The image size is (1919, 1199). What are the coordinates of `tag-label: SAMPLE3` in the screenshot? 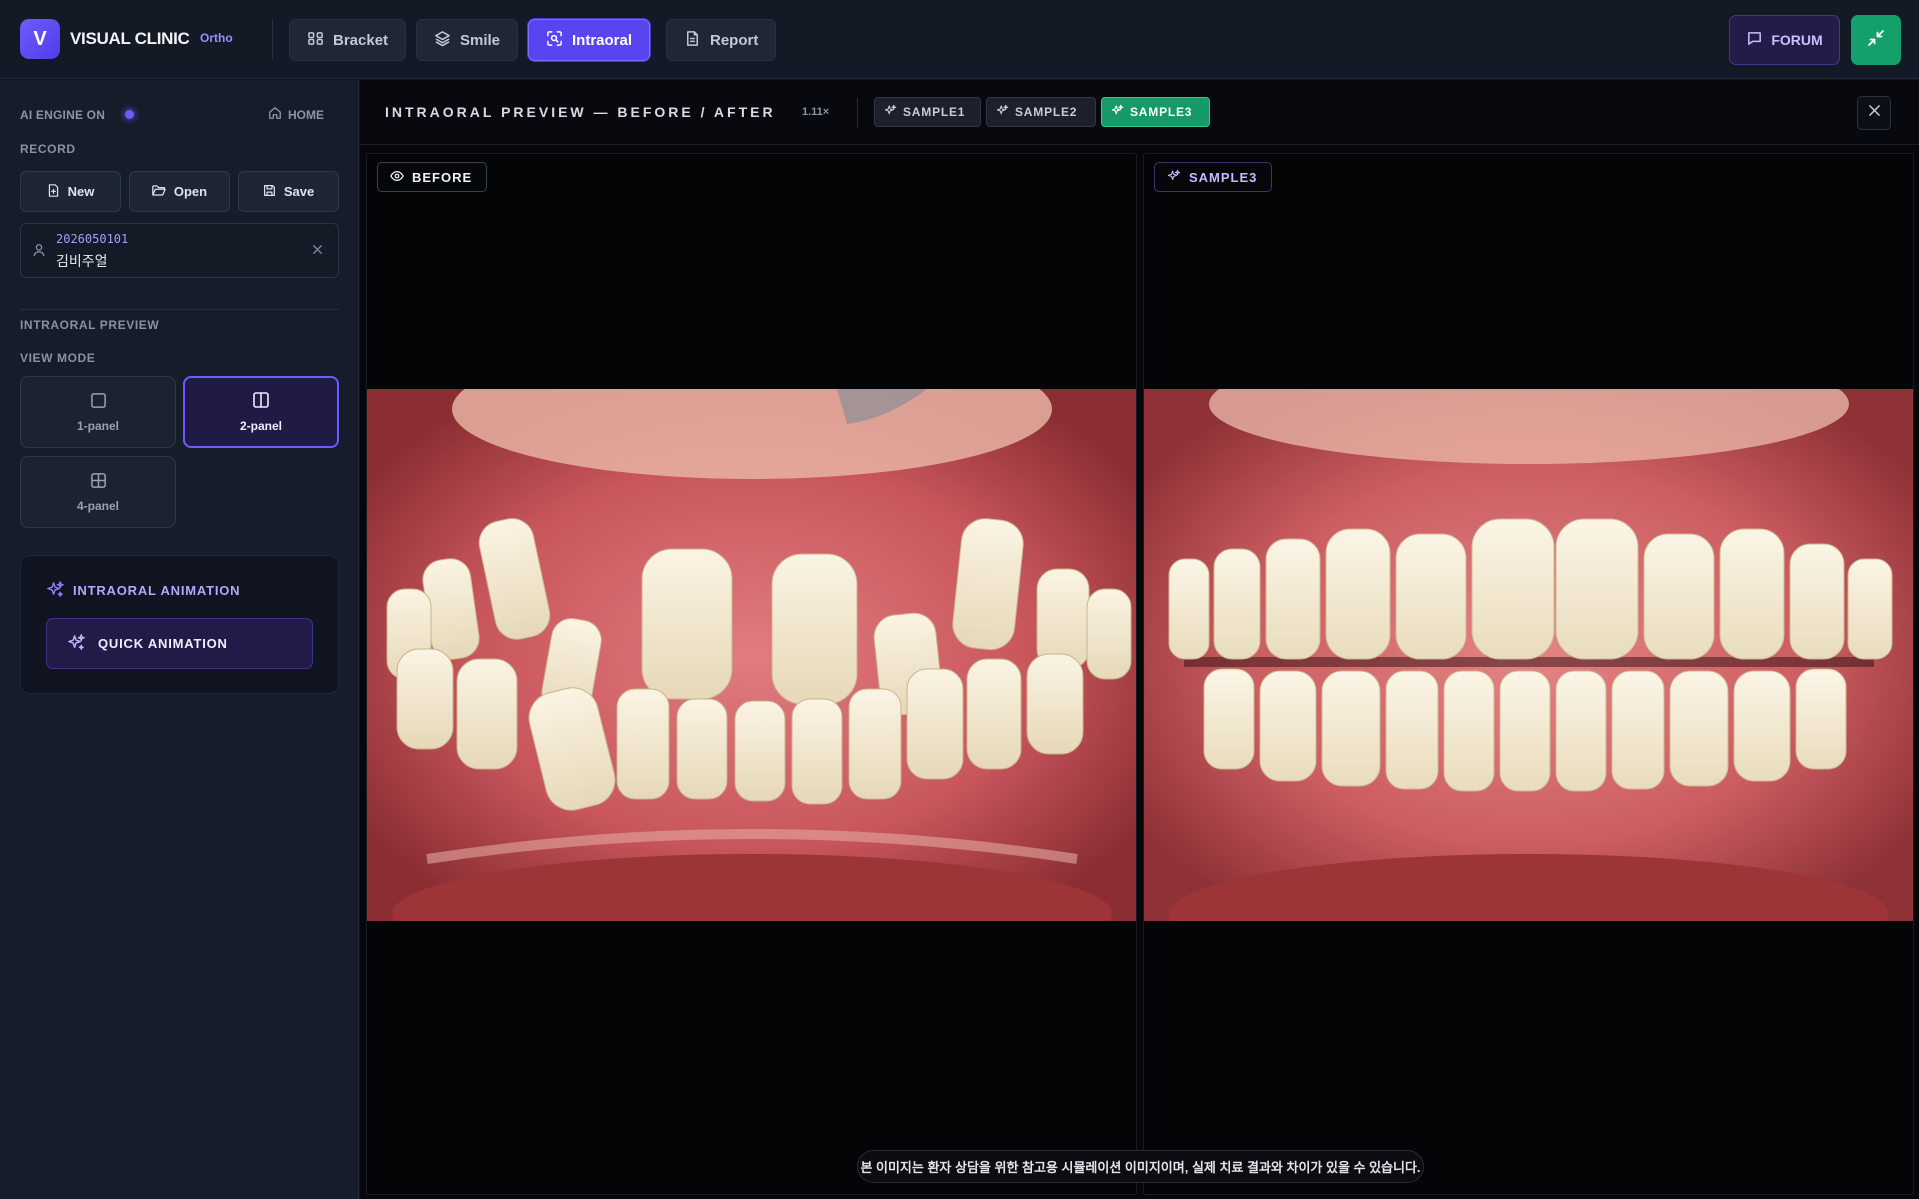 It's located at (1223, 177).